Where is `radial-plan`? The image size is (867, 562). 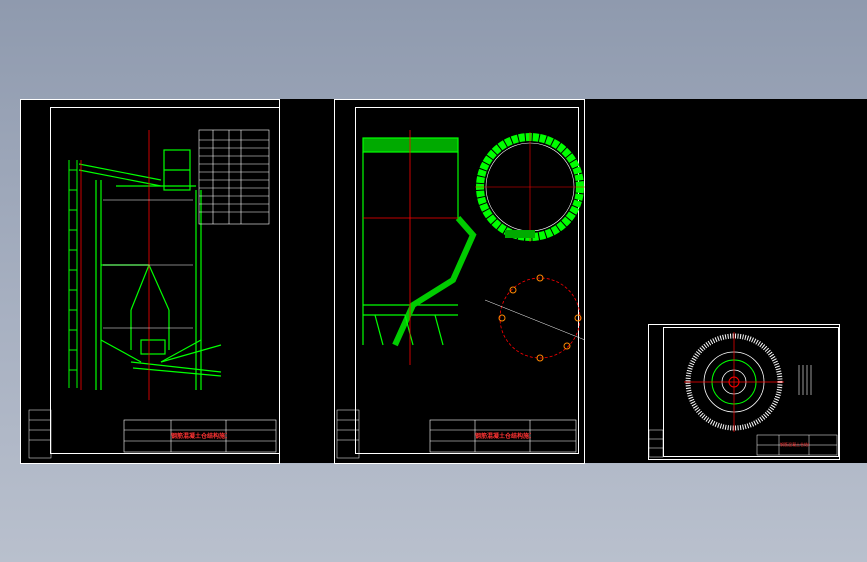 radial-plan is located at coordinates (734, 382).